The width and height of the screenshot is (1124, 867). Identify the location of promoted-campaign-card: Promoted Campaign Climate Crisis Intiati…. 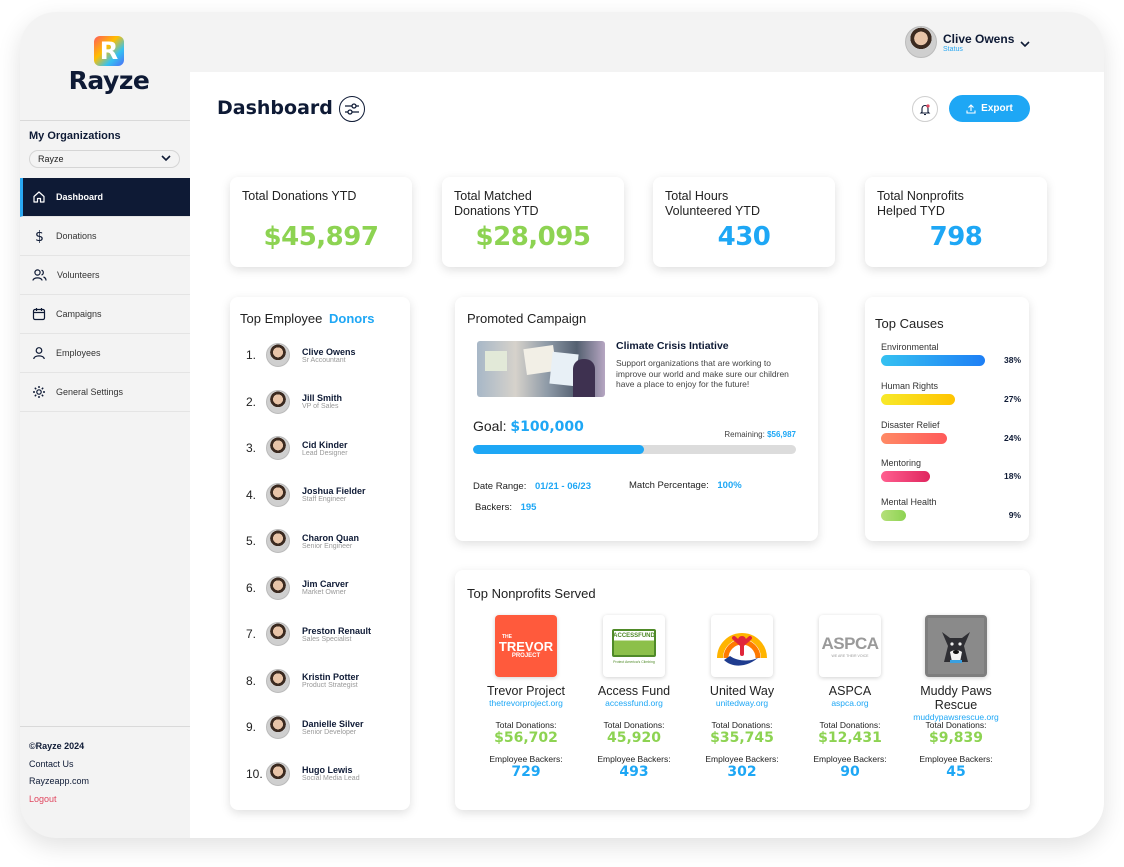
(636, 419).